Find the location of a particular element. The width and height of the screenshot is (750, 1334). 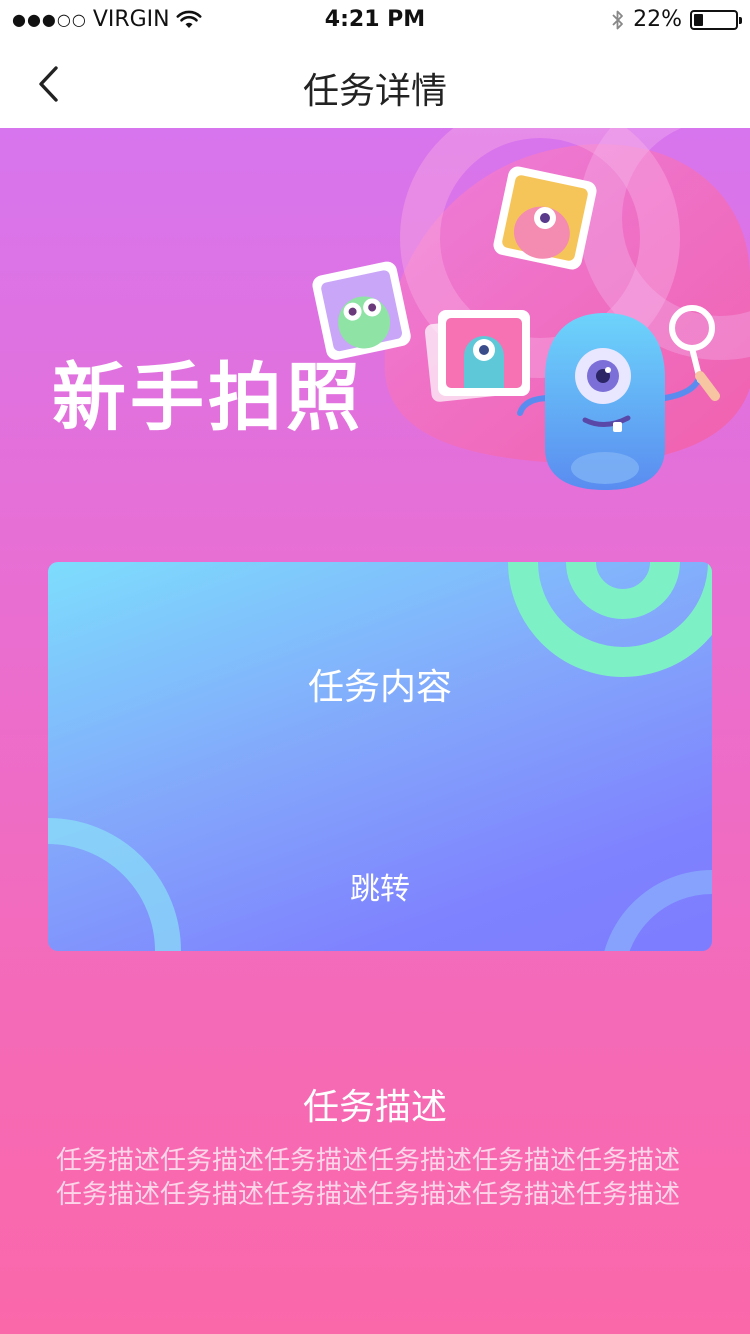

jump-link: 跳转 is located at coordinates (380, 886).